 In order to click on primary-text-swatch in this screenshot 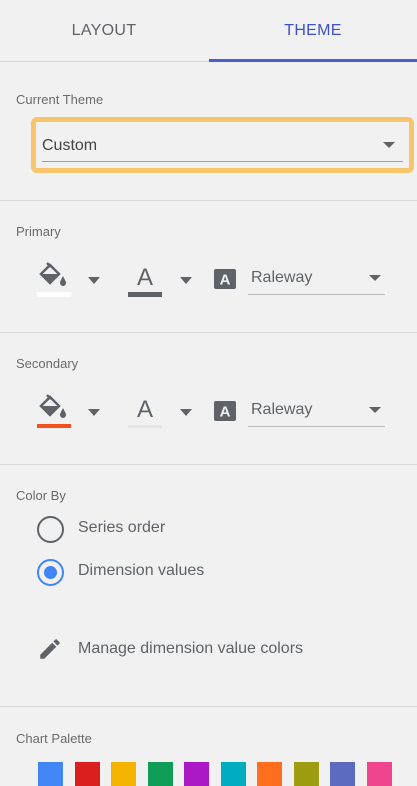, I will do `click(145, 294)`.